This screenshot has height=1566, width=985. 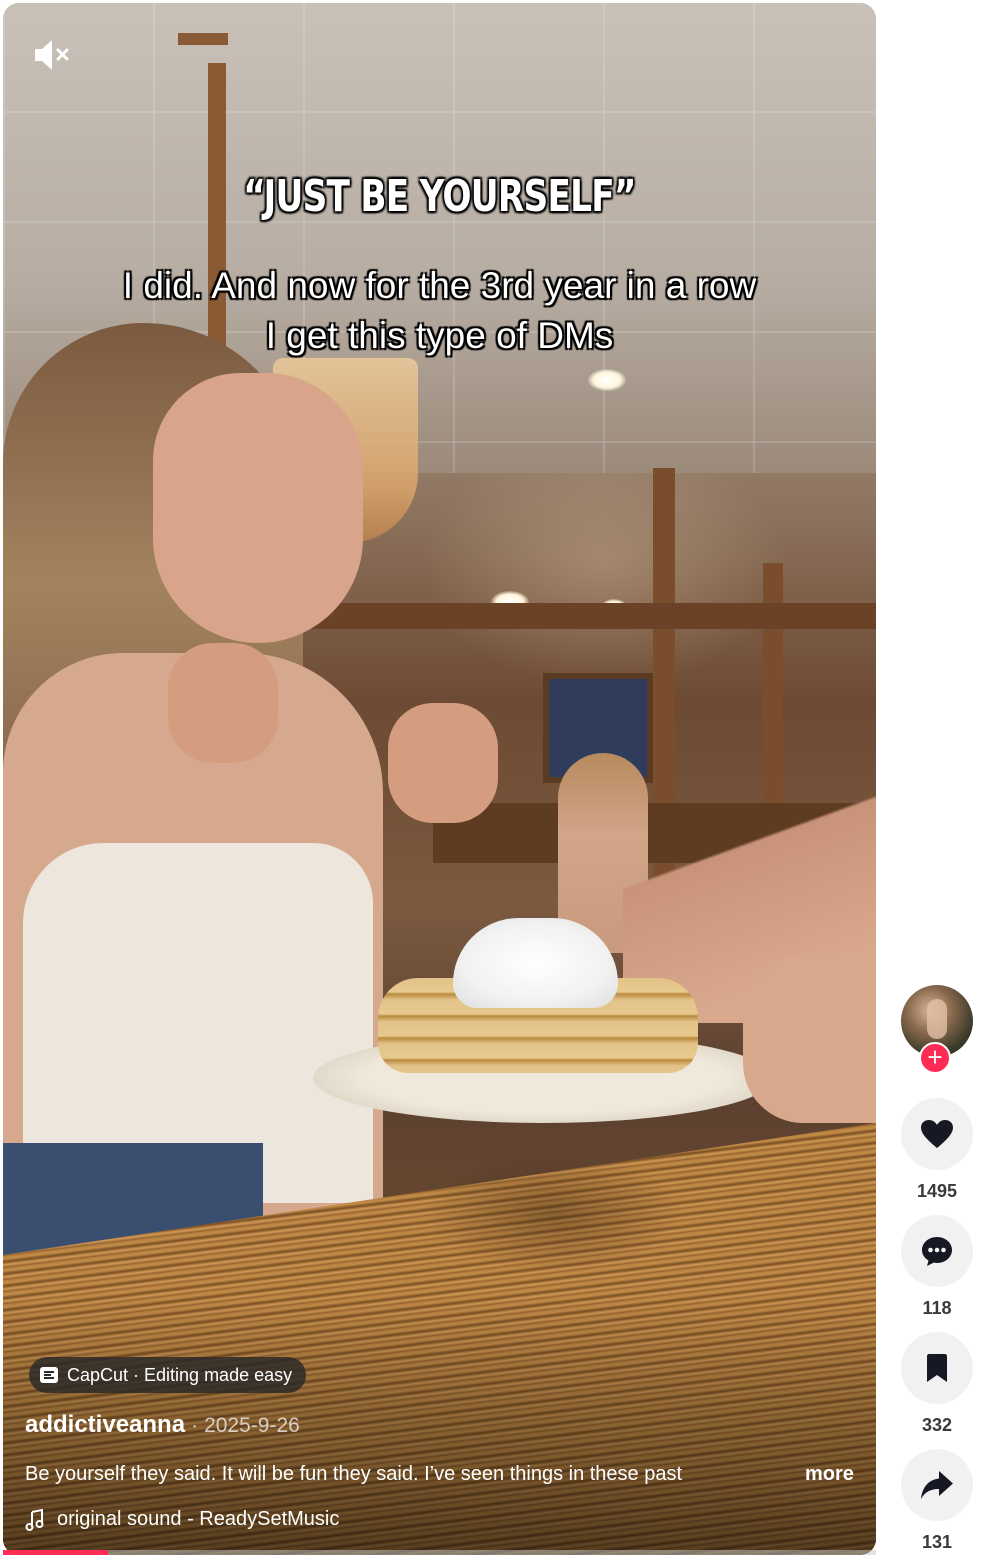 What do you see at coordinates (34, 1519) in the screenshot?
I see `music-note-icon` at bounding box center [34, 1519].